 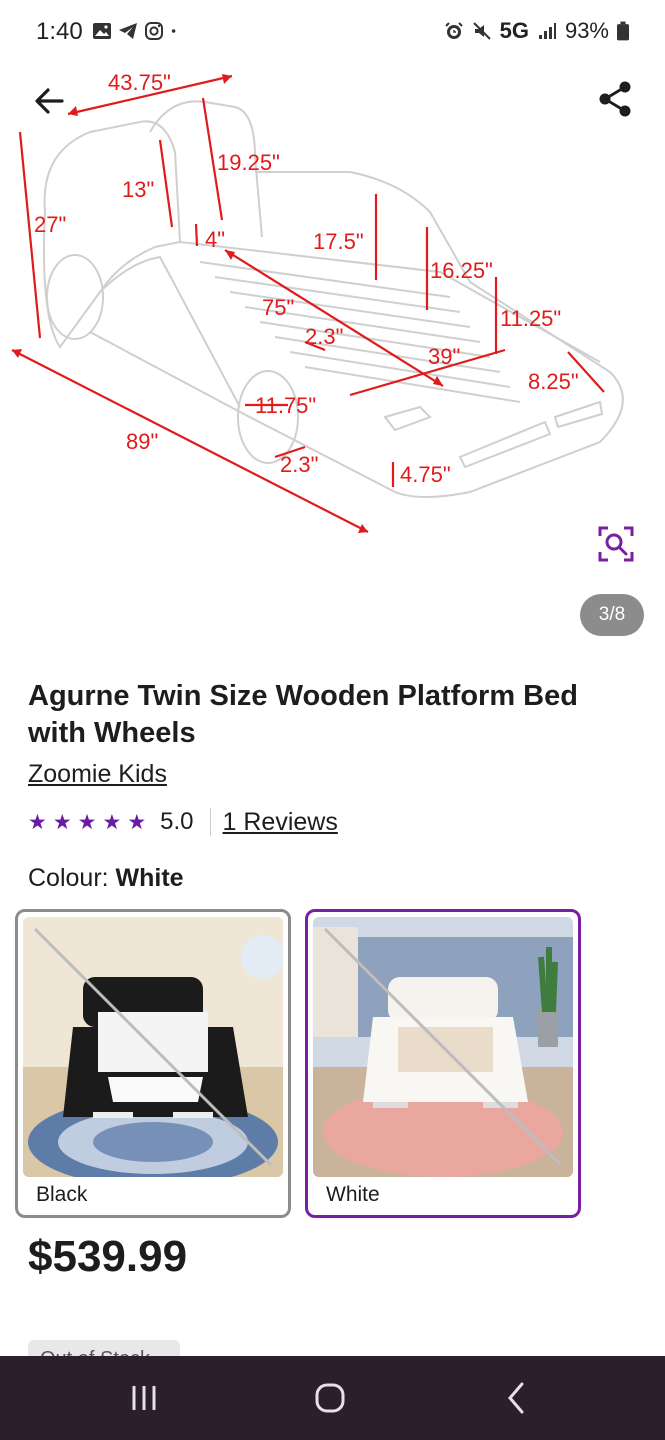 What do you see at coordinates (97, 774) in the screenshot?
I see `brand-link: Zoomie Kids` at bounding box center [97, 774].